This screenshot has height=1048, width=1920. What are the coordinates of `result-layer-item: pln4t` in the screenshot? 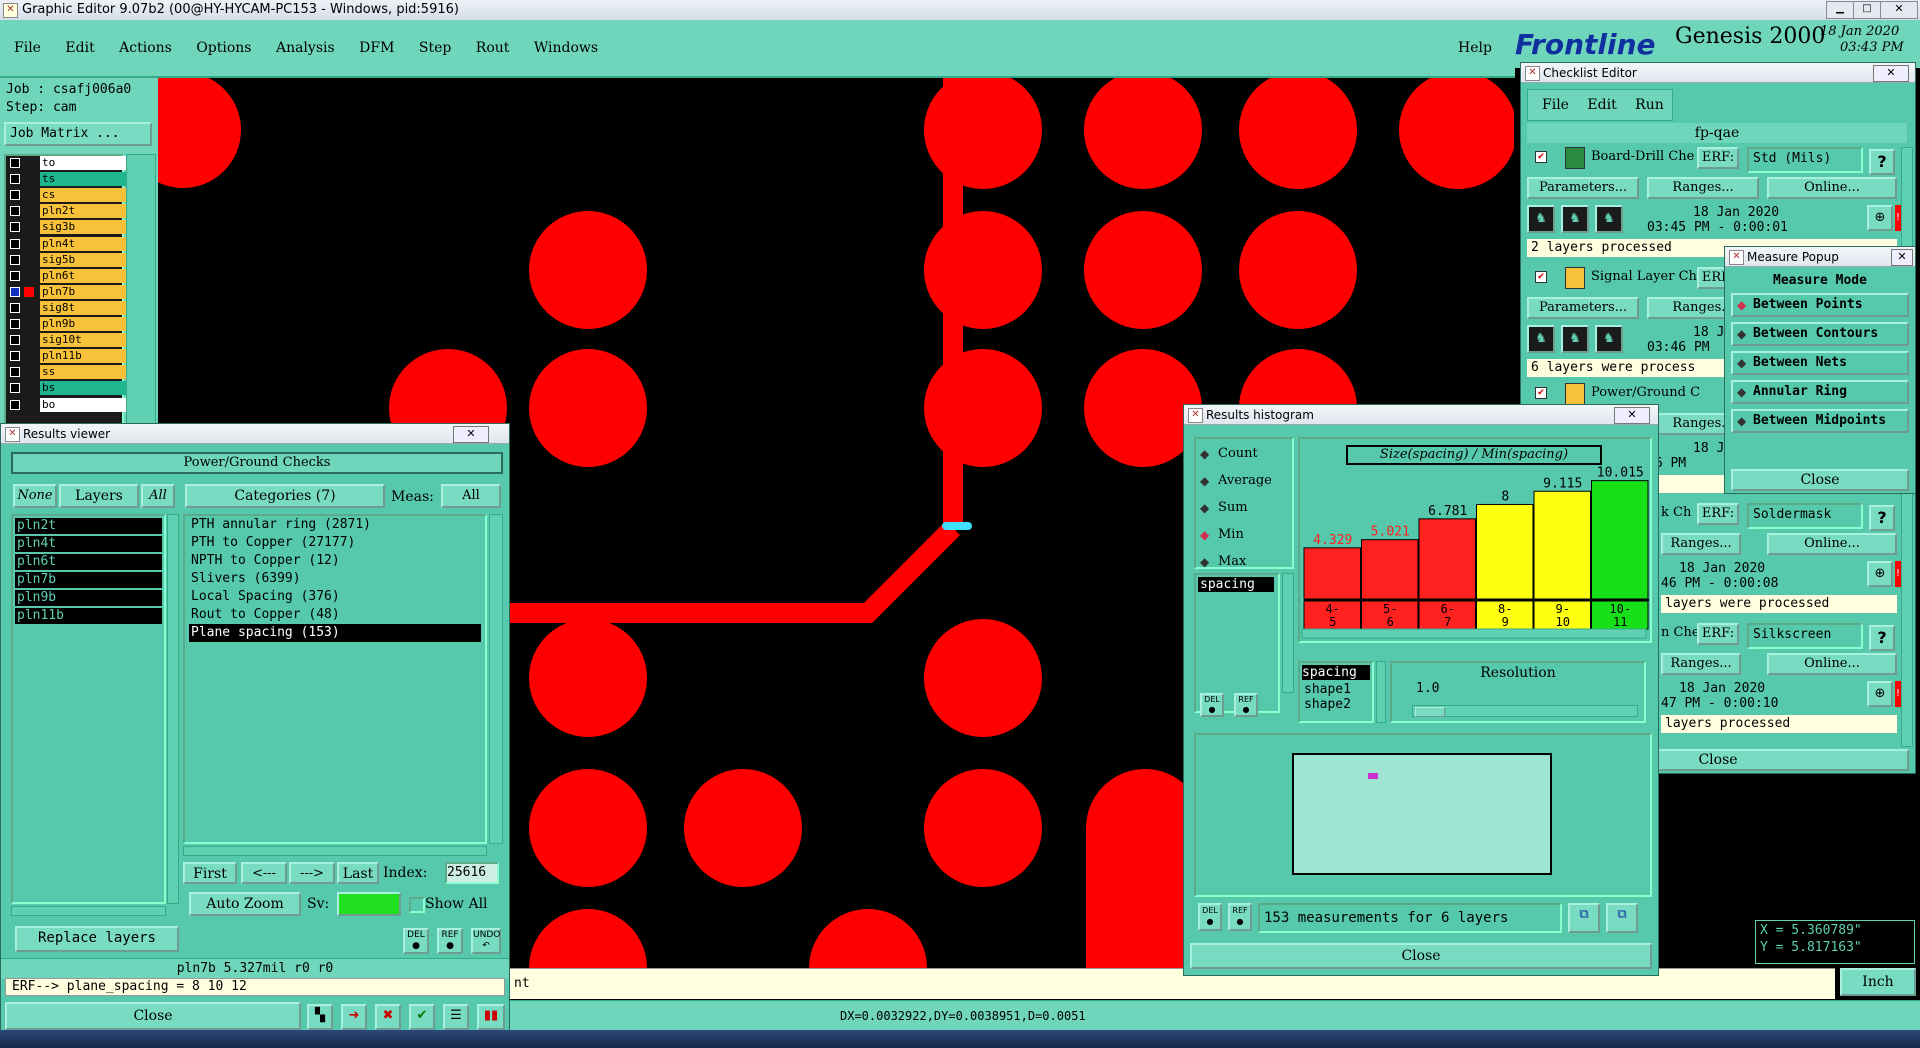 It's located at (88, 544).